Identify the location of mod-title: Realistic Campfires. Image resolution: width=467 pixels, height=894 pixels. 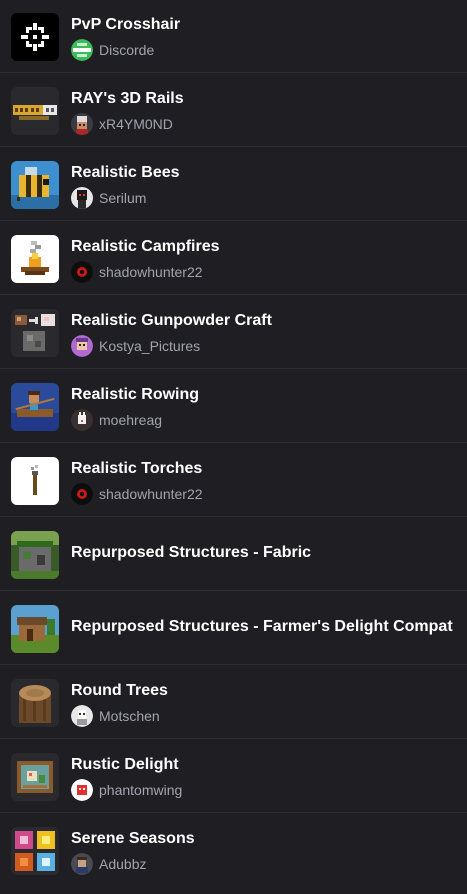
(145, 247).